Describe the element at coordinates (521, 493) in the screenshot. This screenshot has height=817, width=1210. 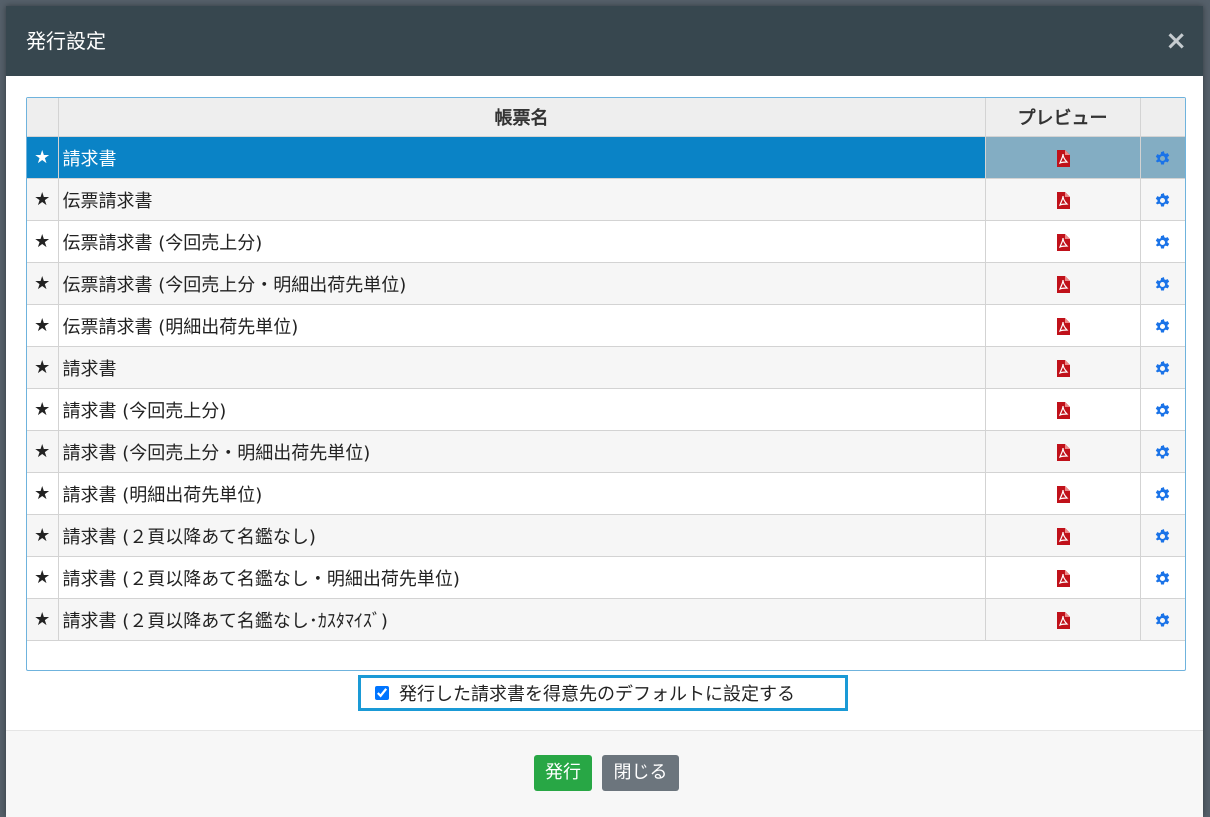
I see `form-name-cell: 請求書 (明細出荷先単位)` at that location.